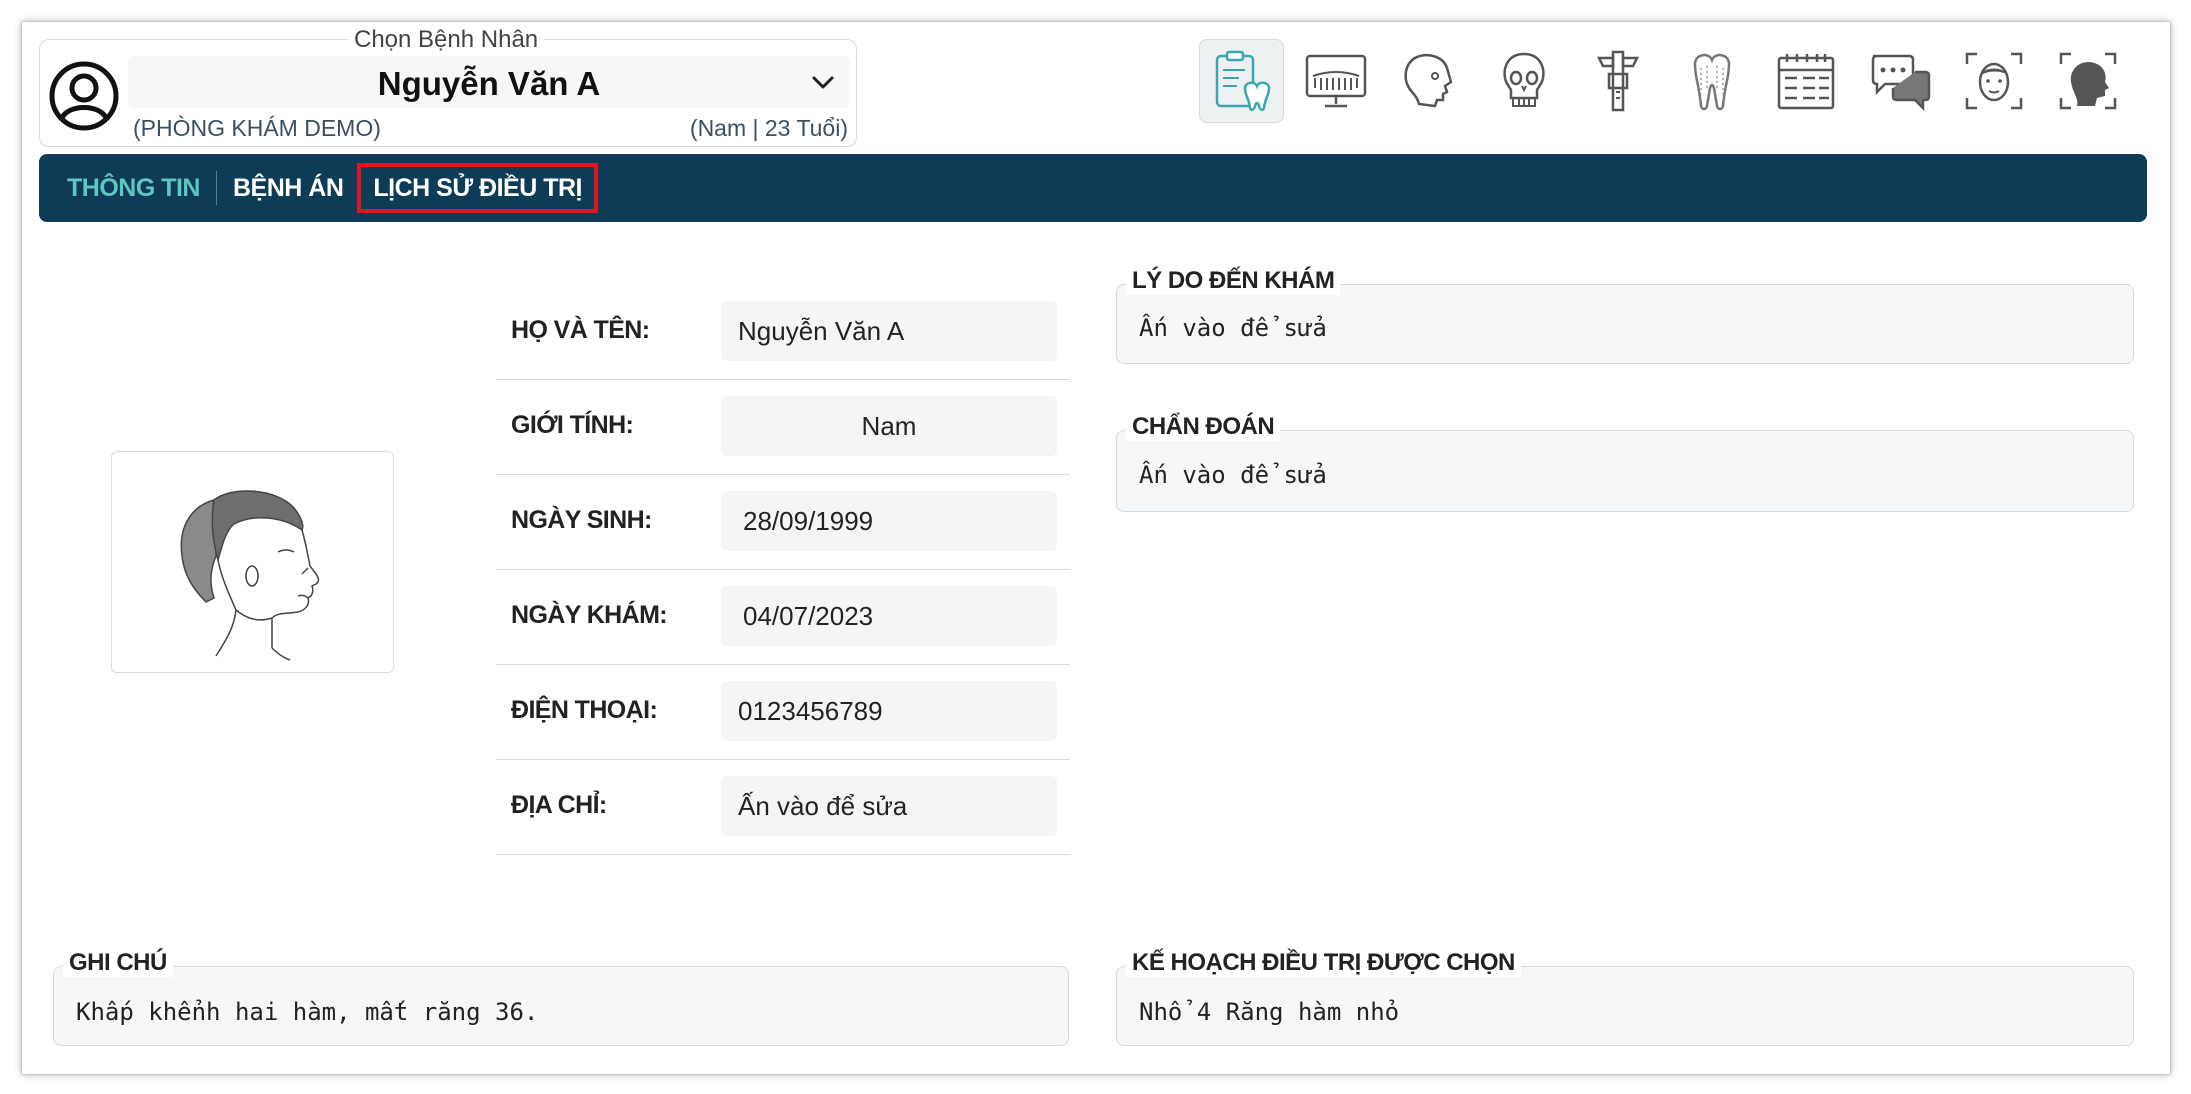 The height and width of the screenshot is (1094, 2191). What do you see at coordinates (257, 128) in the screenshot?
I see `clinic-label: (PHÒNG KHÁM DEMO)` at bounding box center [257, 128].